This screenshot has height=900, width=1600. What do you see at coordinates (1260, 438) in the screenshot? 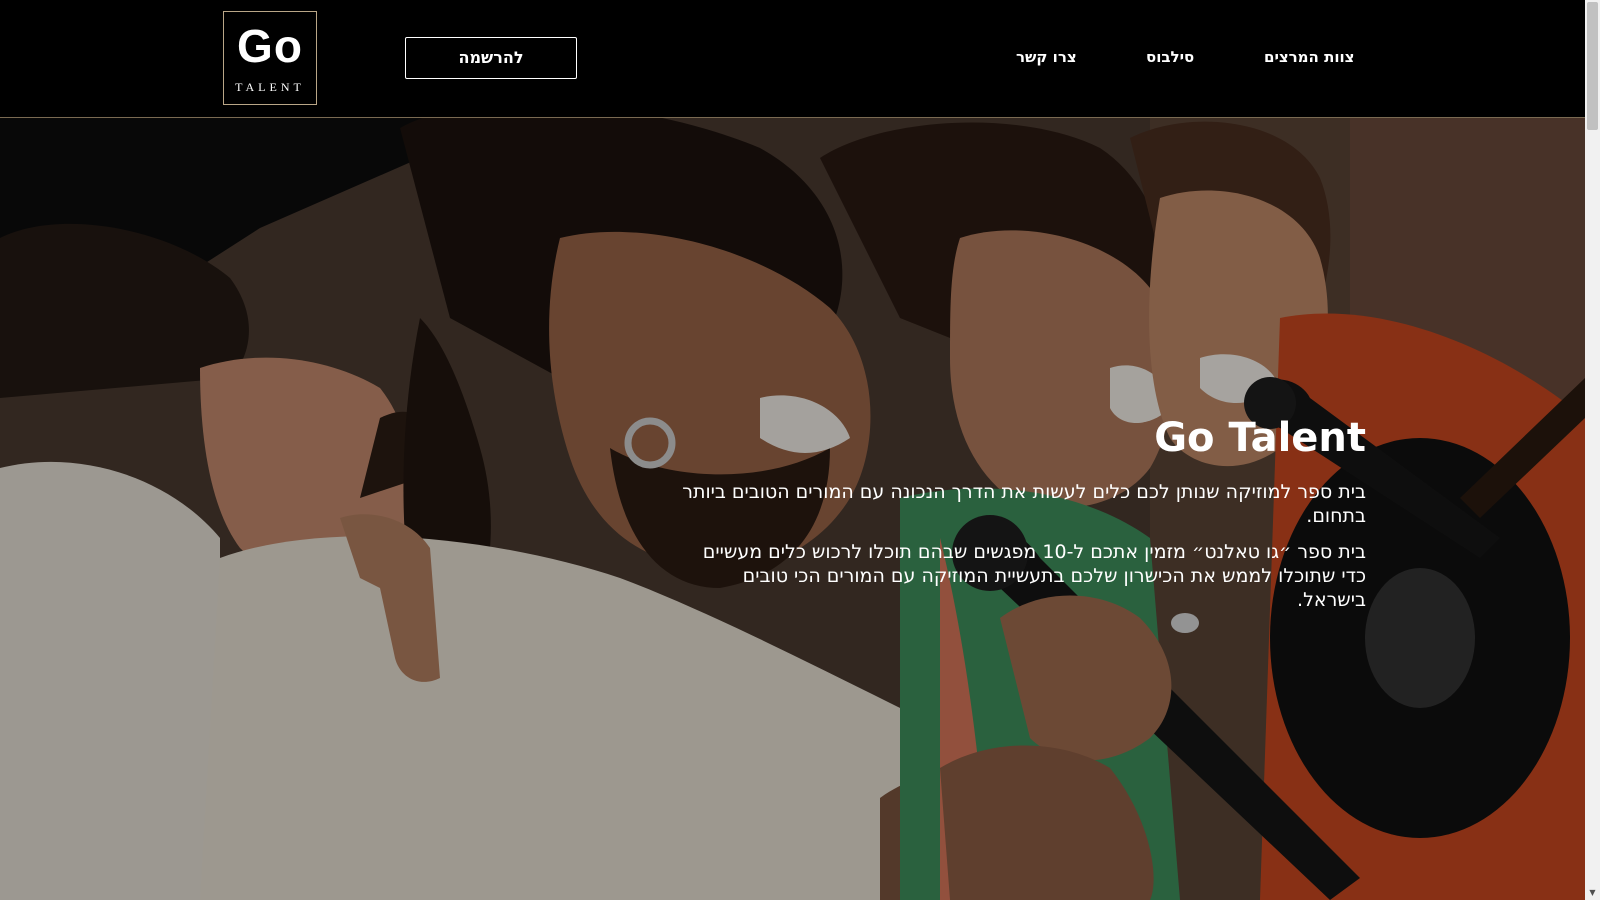
I see `hero-title: Go Talent` at bounding box center [1260, 438].